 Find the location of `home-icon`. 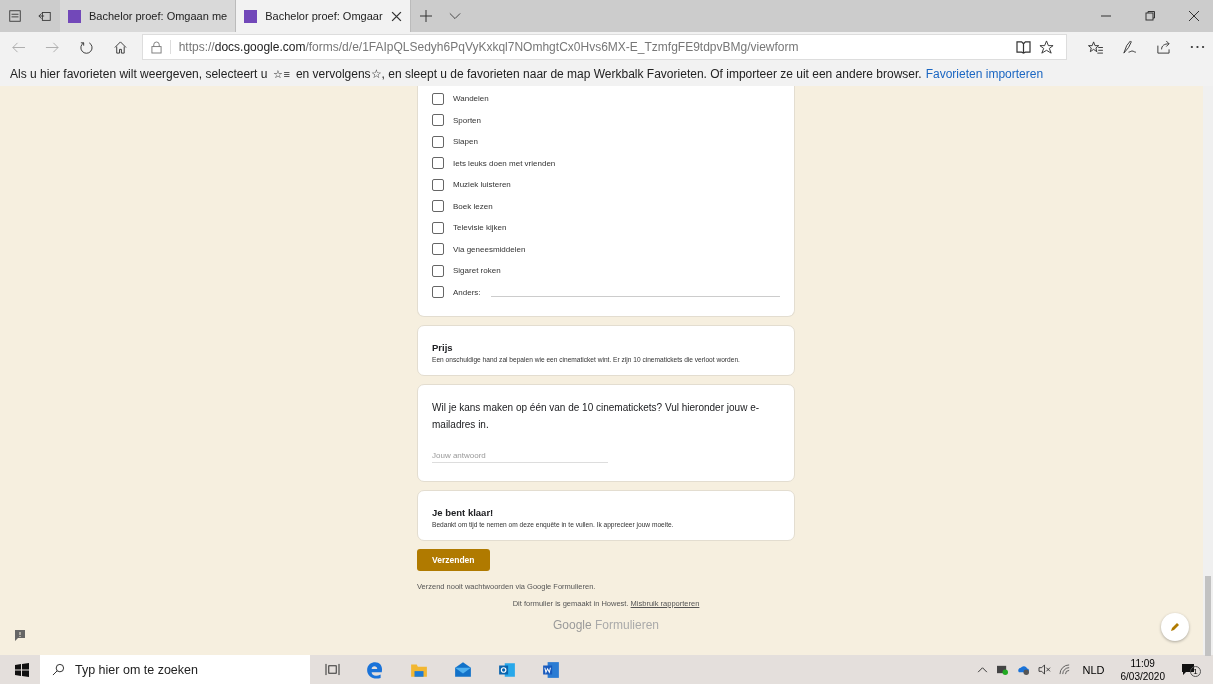

home-icon is located at coordinates (120, 47).